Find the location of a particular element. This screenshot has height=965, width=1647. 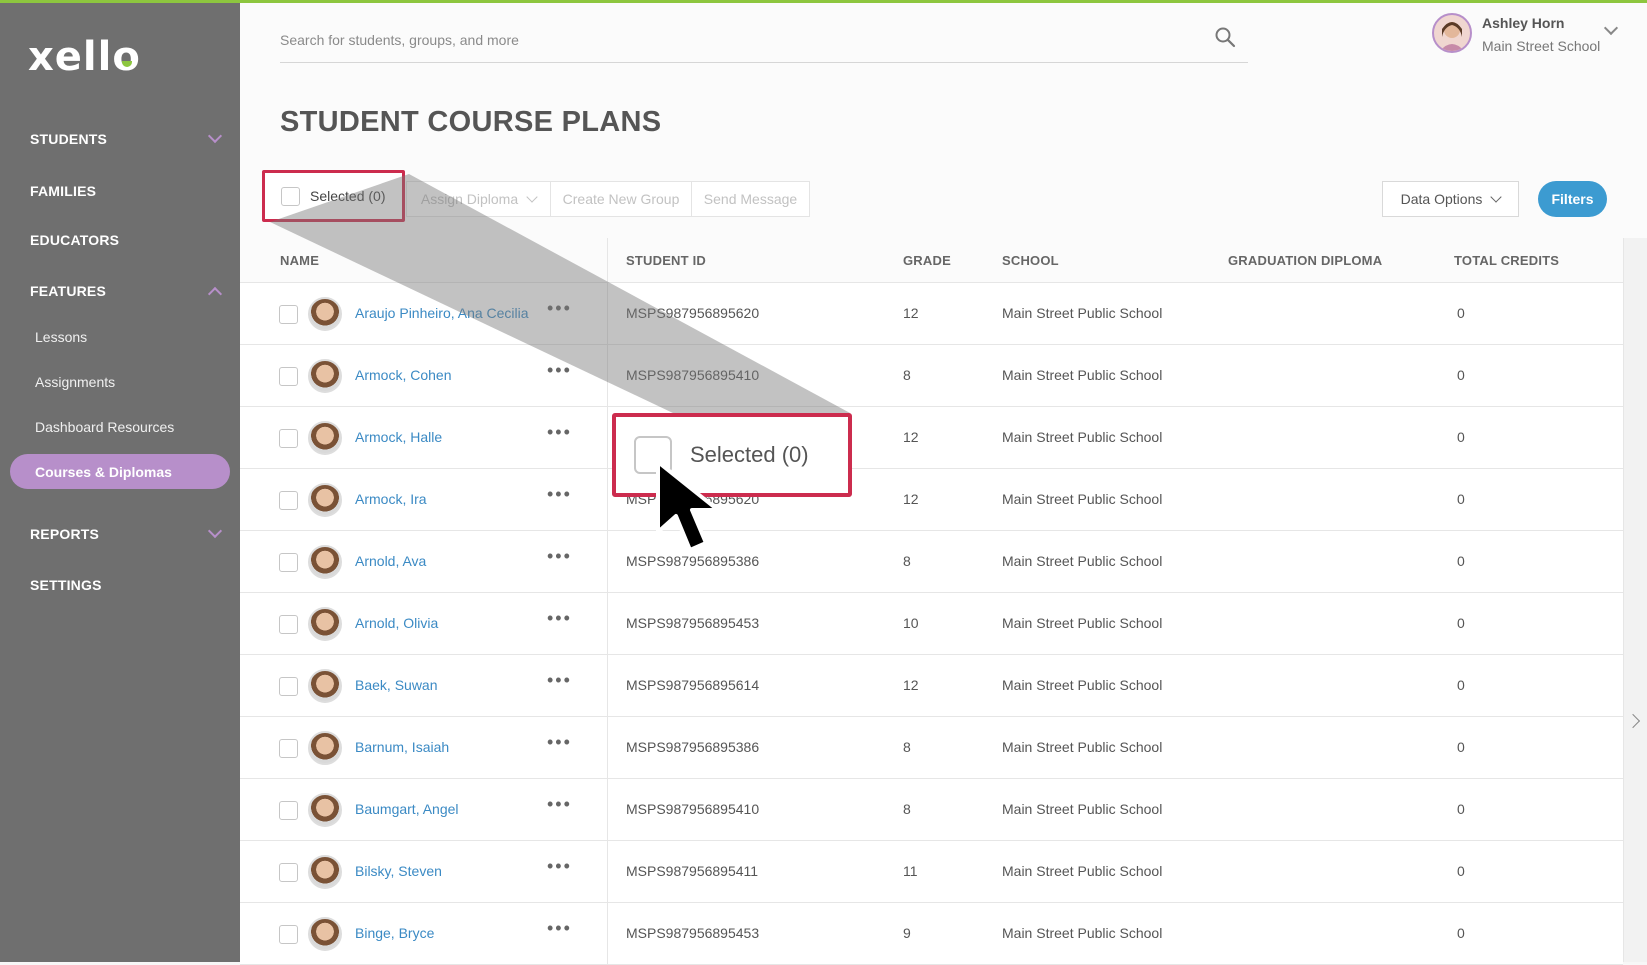

grade: 12 is located at coordinates (911, 437).